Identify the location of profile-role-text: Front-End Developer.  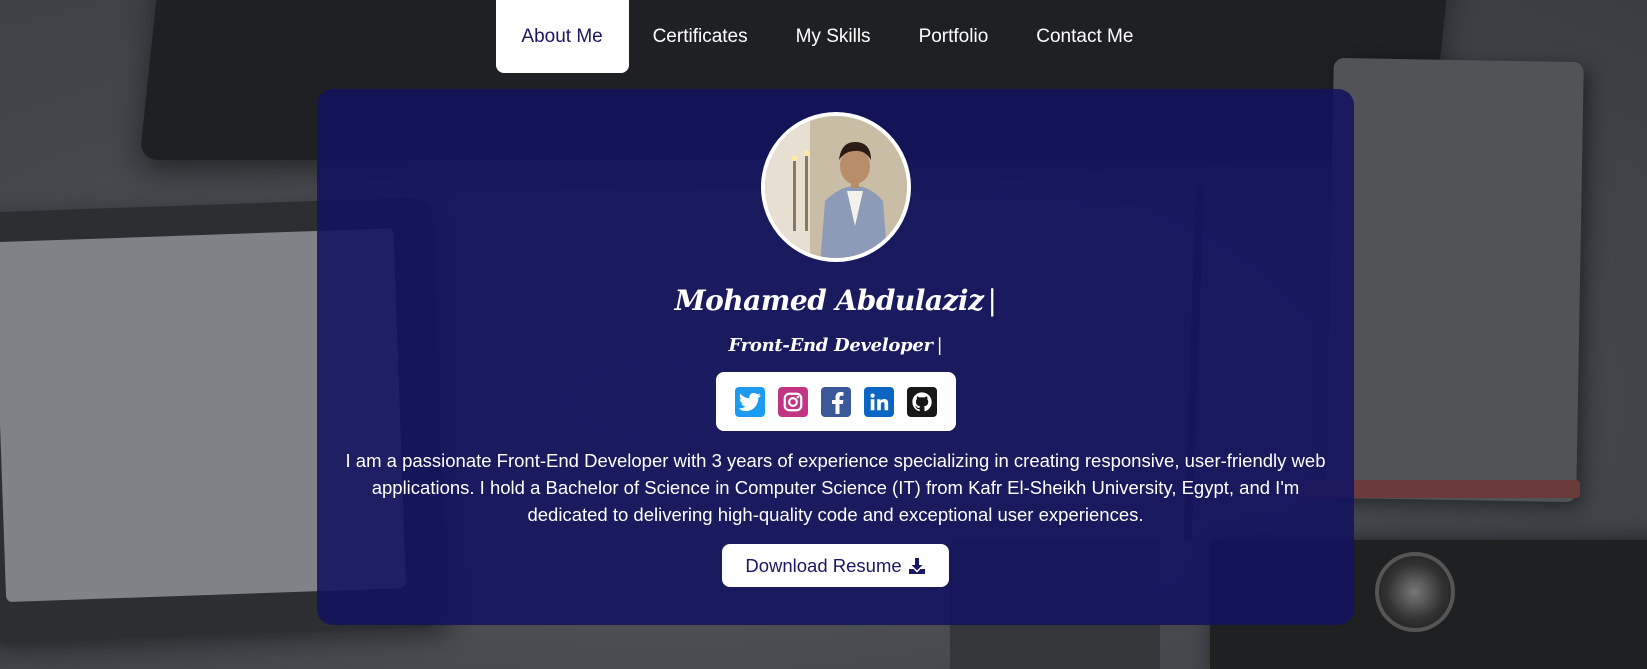
(830, 345).